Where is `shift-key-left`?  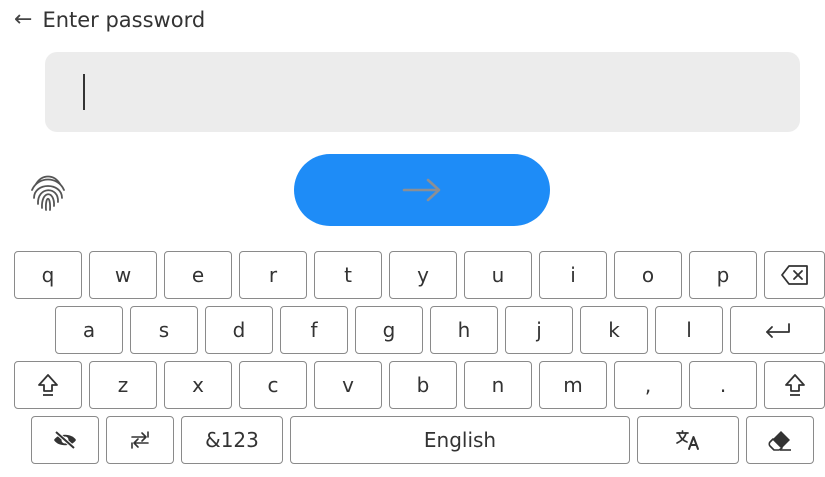
shift-key-left is located at coordinates (48, 385).